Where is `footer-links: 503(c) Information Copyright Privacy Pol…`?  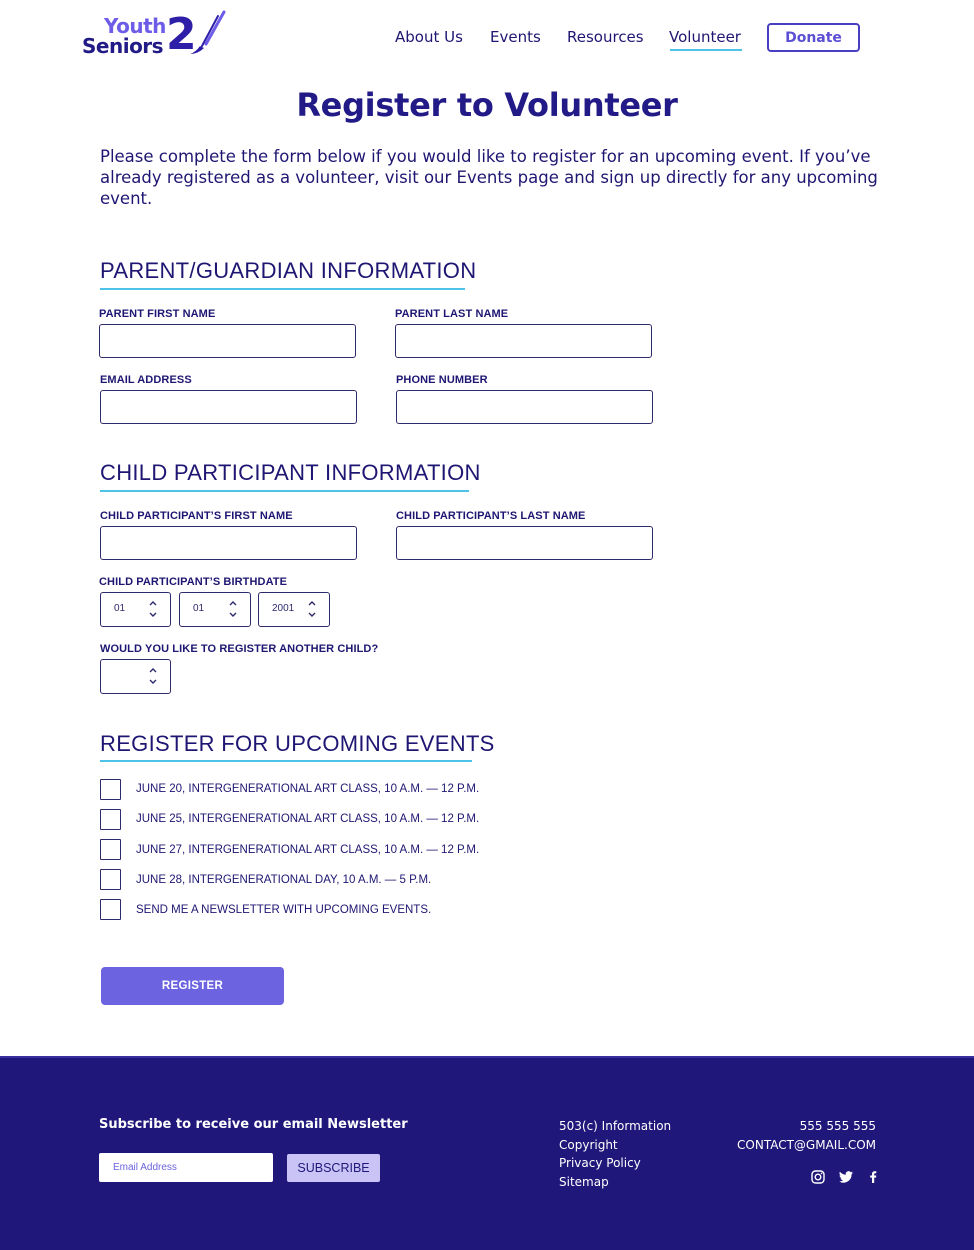
footer-links: 503(c) Information Copyright Privacy Pol… is located at coordinates (615, 1154).